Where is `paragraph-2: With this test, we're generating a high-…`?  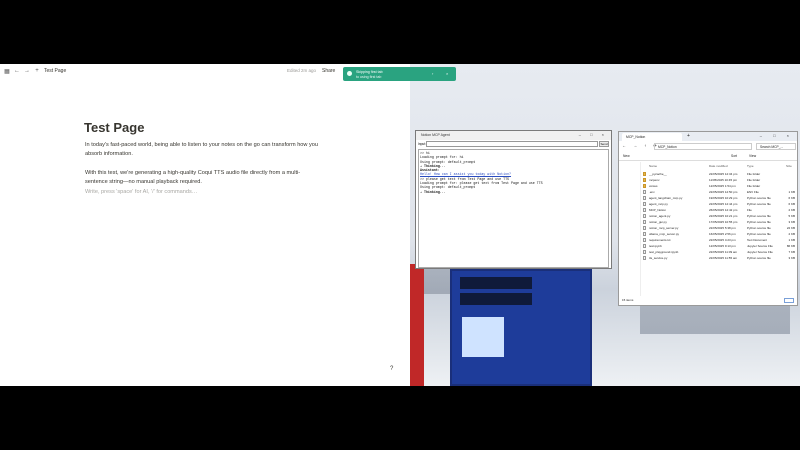 paragraph-2: With this test, we're generating a high-… is located at coordinates (202, 177).